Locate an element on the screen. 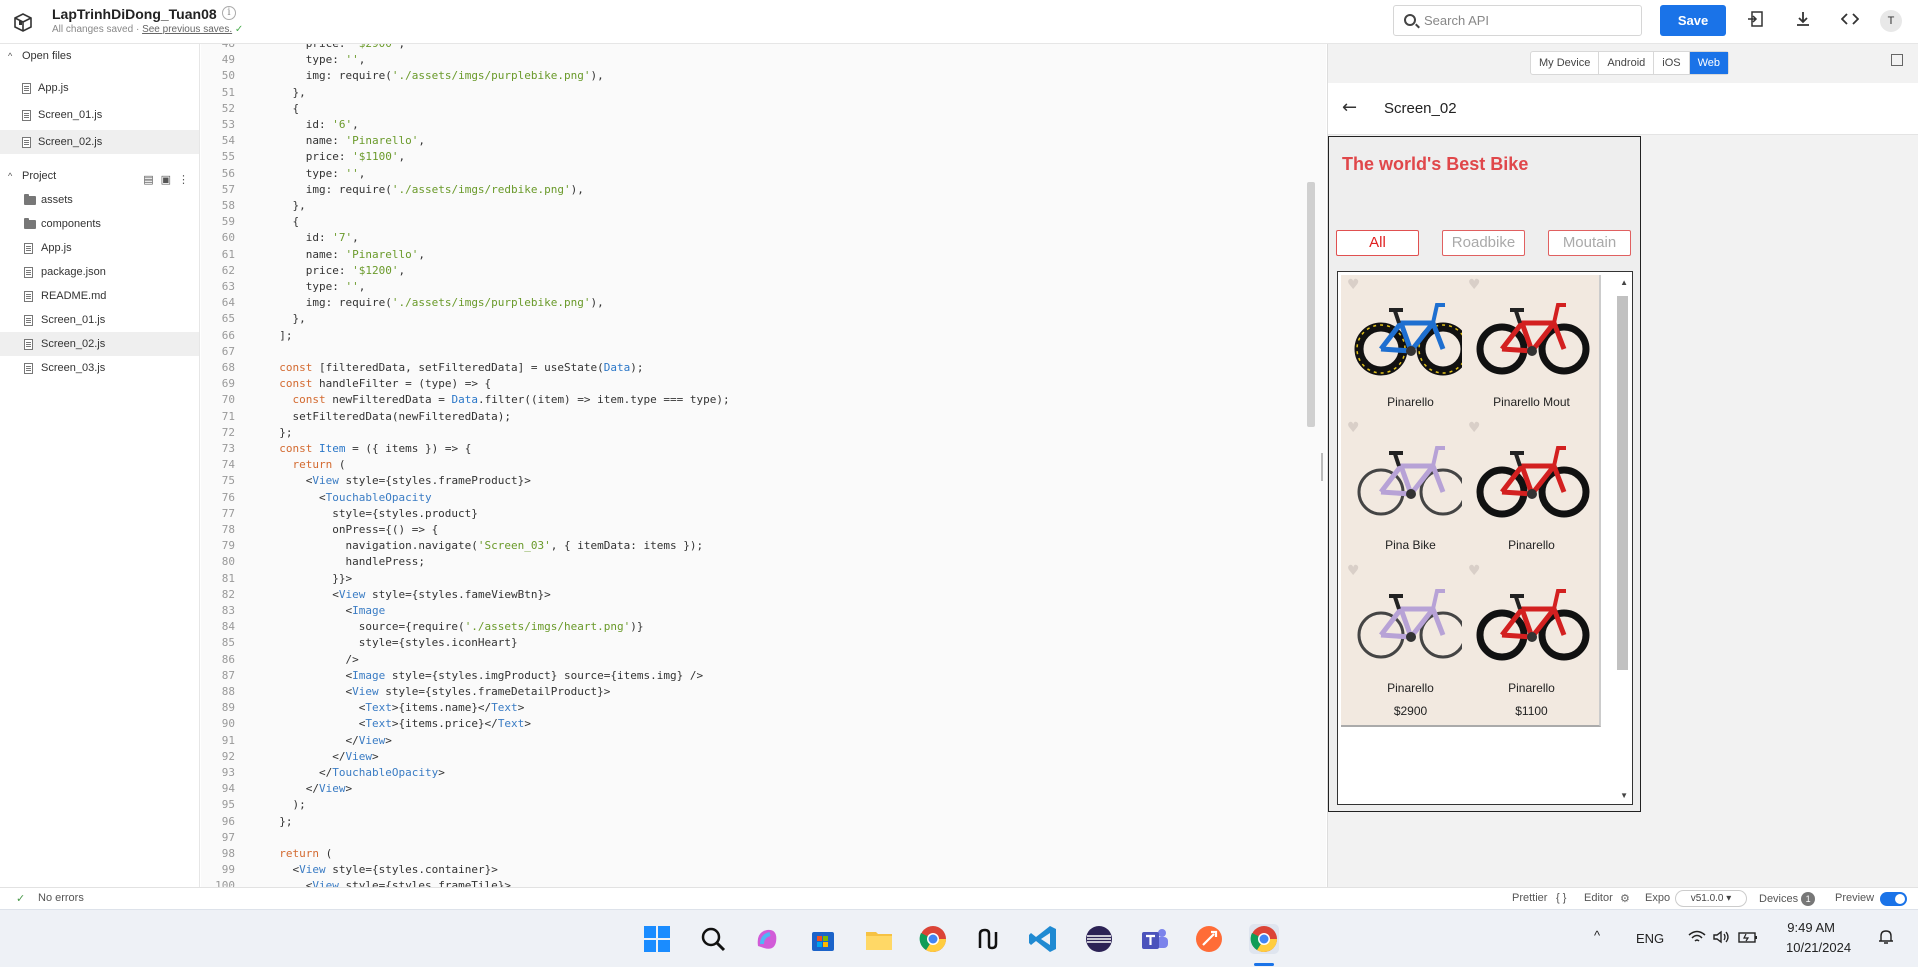 The height and width of the screenshot is (967, 1918). sdk-version-select: v51.0.0 ▾ is located at coordinates (1711, 898).